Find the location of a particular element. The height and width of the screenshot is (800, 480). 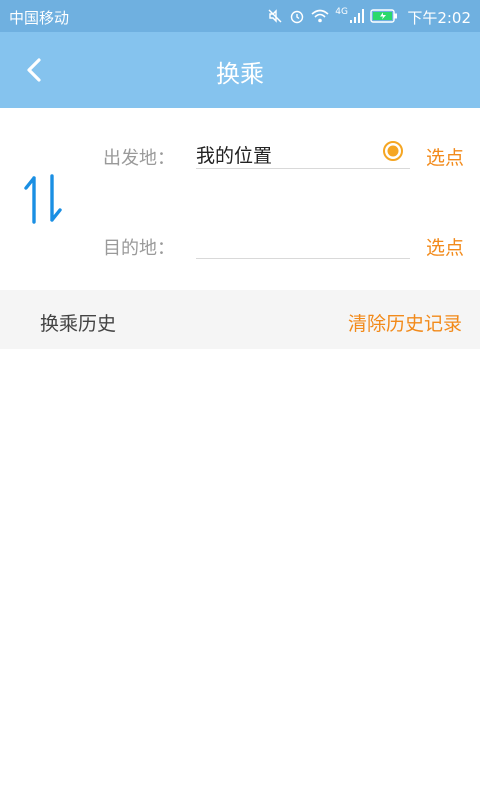

destination-input is located at coordinates (303, 243).